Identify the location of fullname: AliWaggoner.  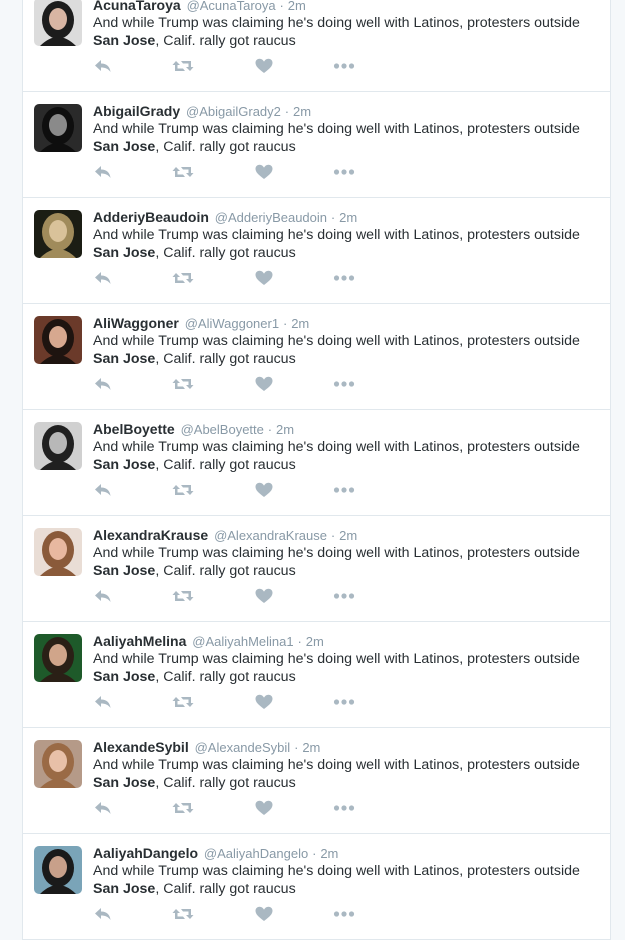
(136, 323).